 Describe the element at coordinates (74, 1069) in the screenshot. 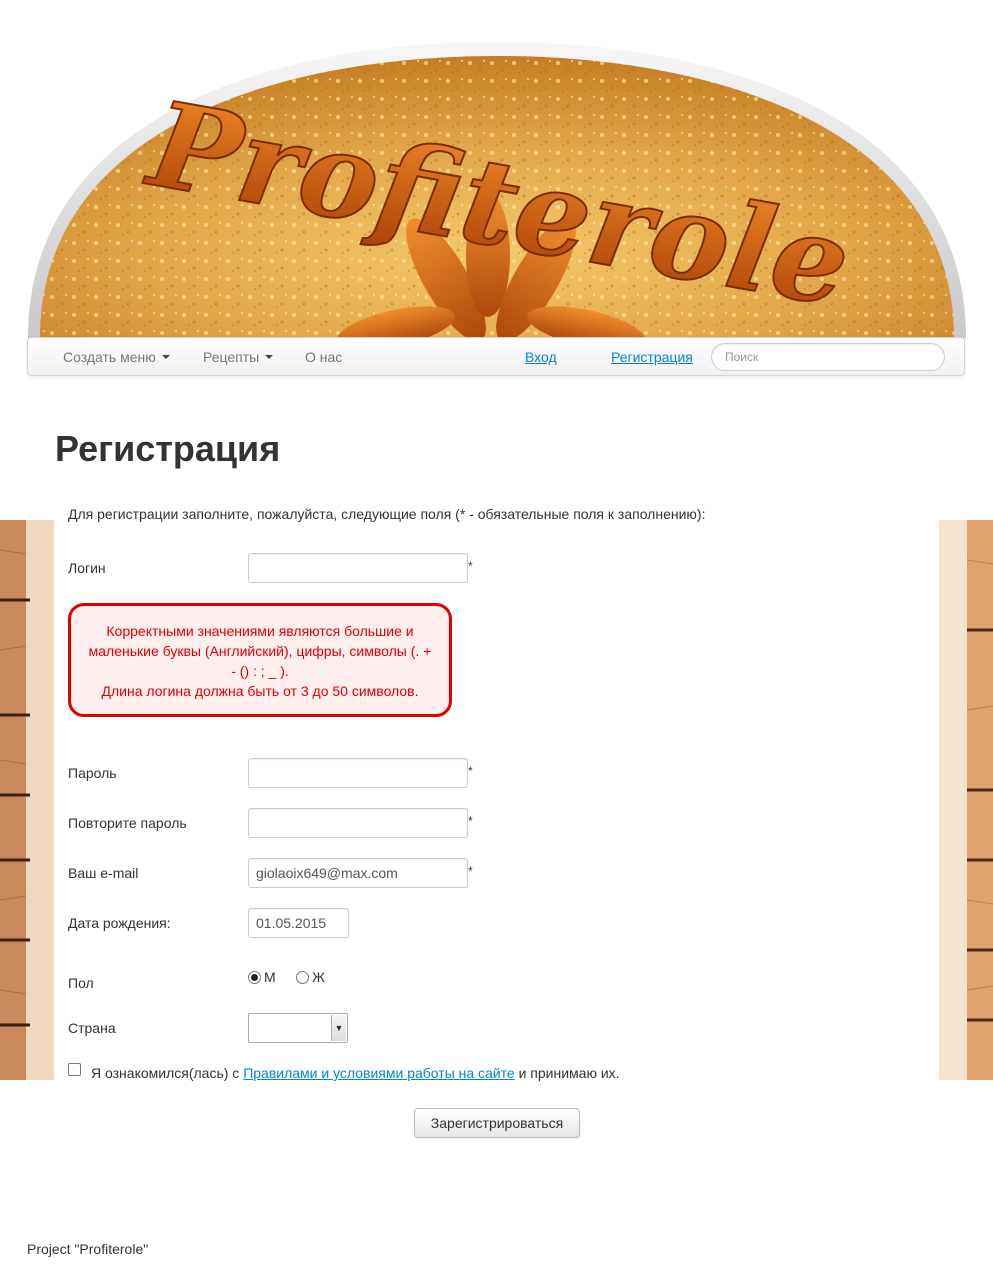

I see `terms-checkbox` at that location.